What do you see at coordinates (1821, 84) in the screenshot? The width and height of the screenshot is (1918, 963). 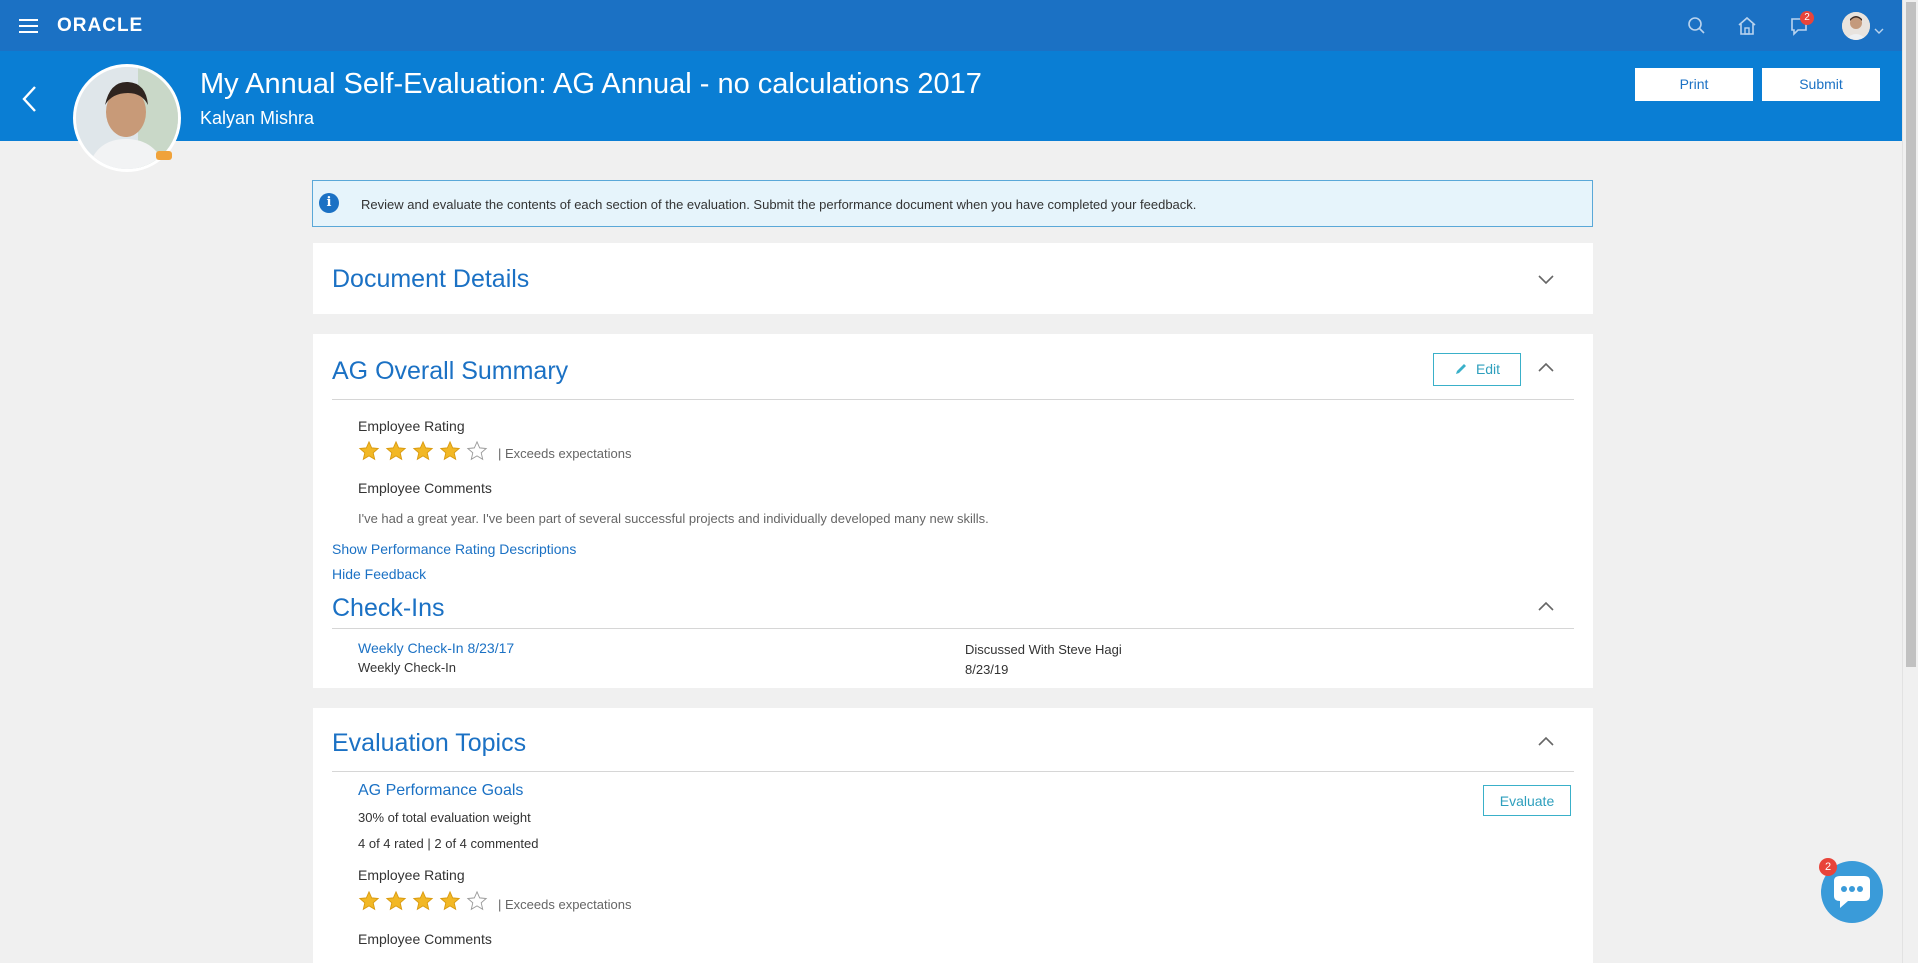 I see `submit-button: Submit` at bounding box center [1821, 84].